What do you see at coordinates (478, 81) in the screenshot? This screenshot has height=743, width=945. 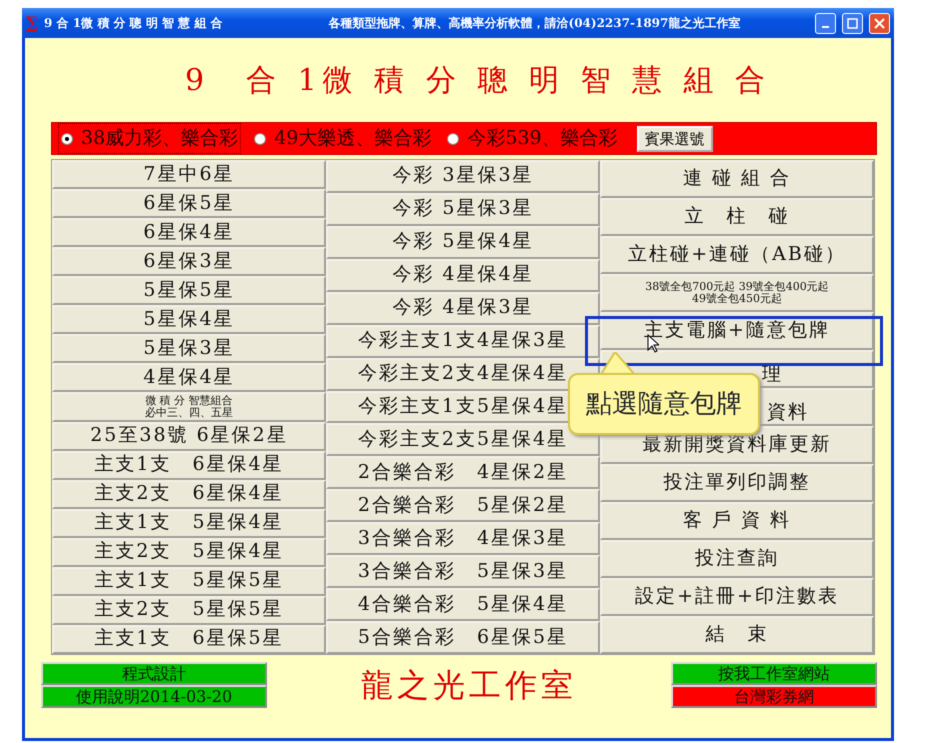 I see `app-heading: 9 合 1微 積 分 聰 明 智 慧 組 合` at bounding box center [478, 81].